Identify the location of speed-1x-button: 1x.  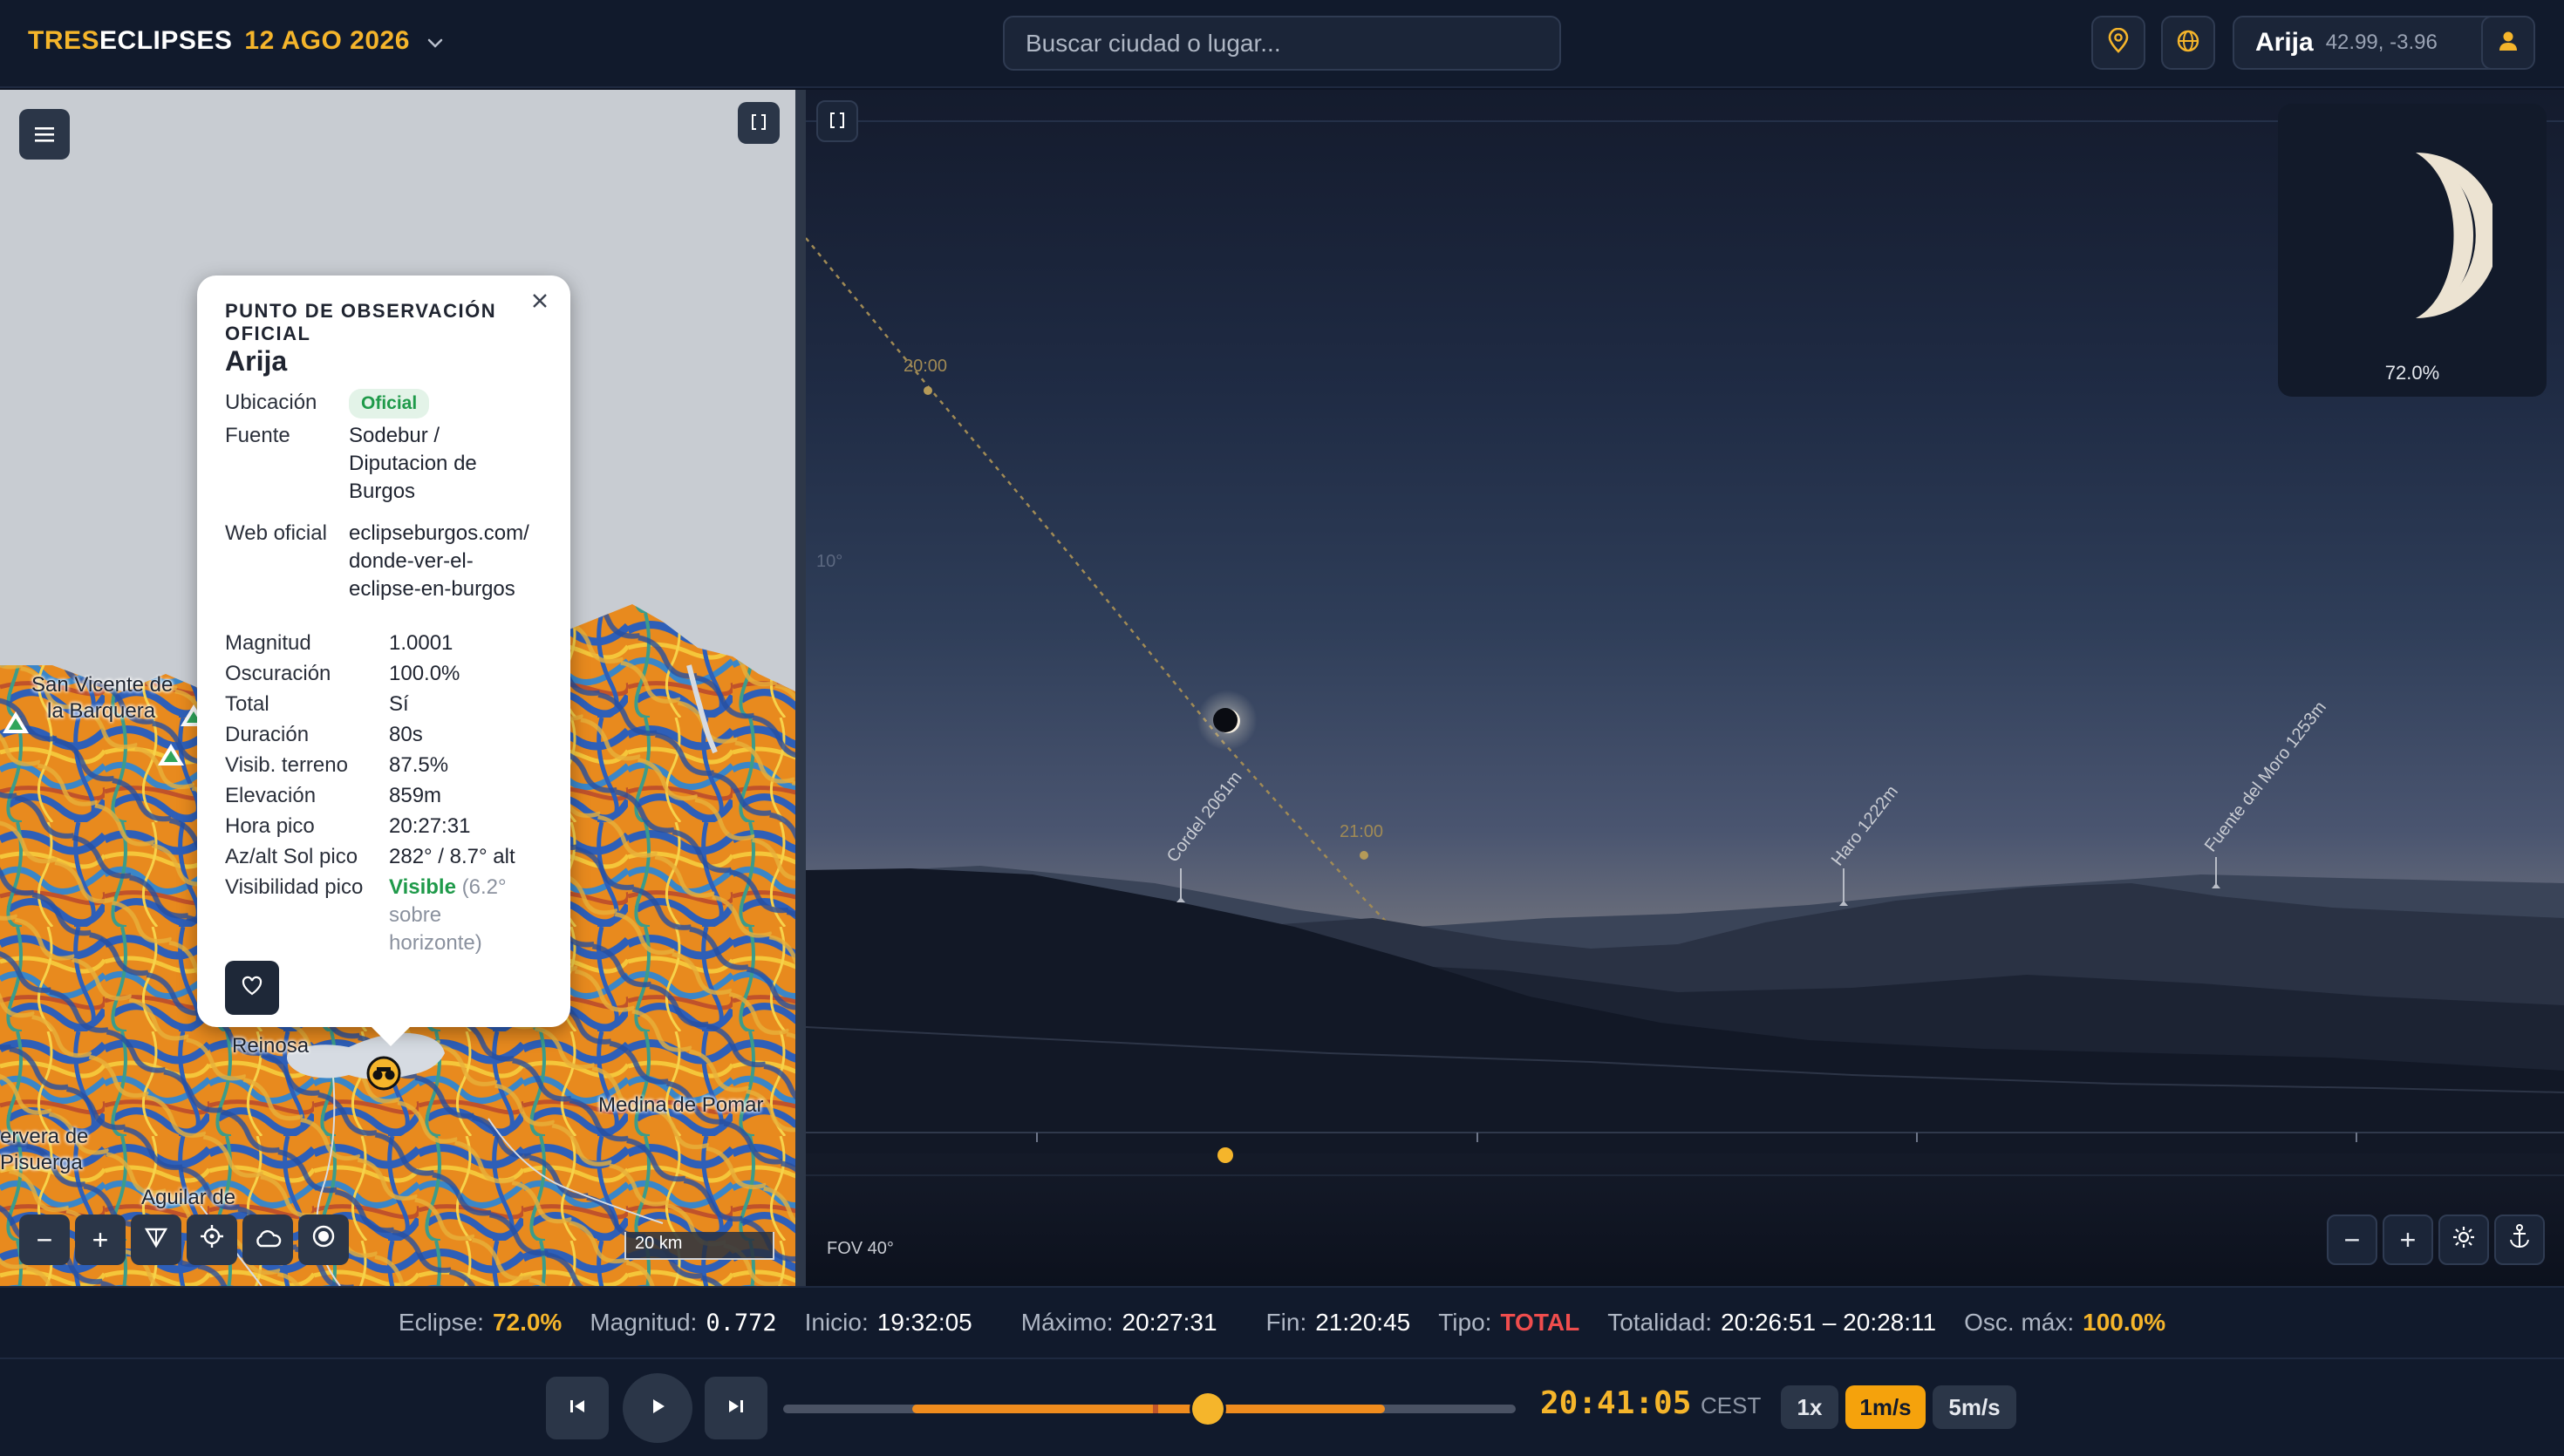
(1809, 1407).